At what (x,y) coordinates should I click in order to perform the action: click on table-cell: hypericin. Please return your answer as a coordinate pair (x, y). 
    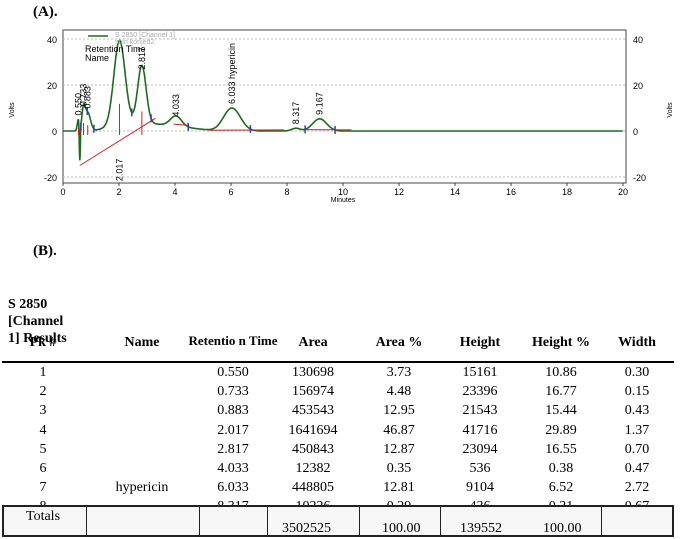
    Looking at the image, I should click on (142, 488).